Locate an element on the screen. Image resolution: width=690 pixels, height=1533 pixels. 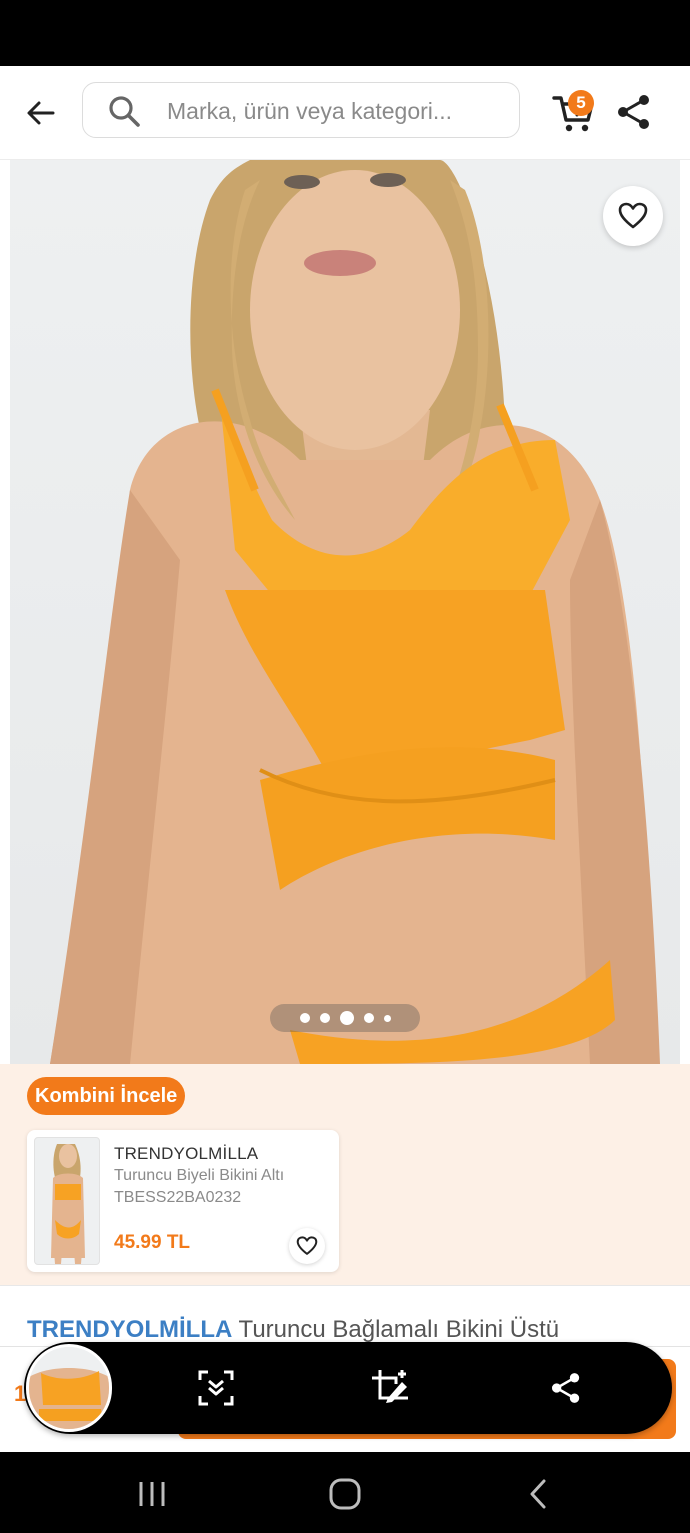
crop-edit-button is located at coordinates (390, 1388).